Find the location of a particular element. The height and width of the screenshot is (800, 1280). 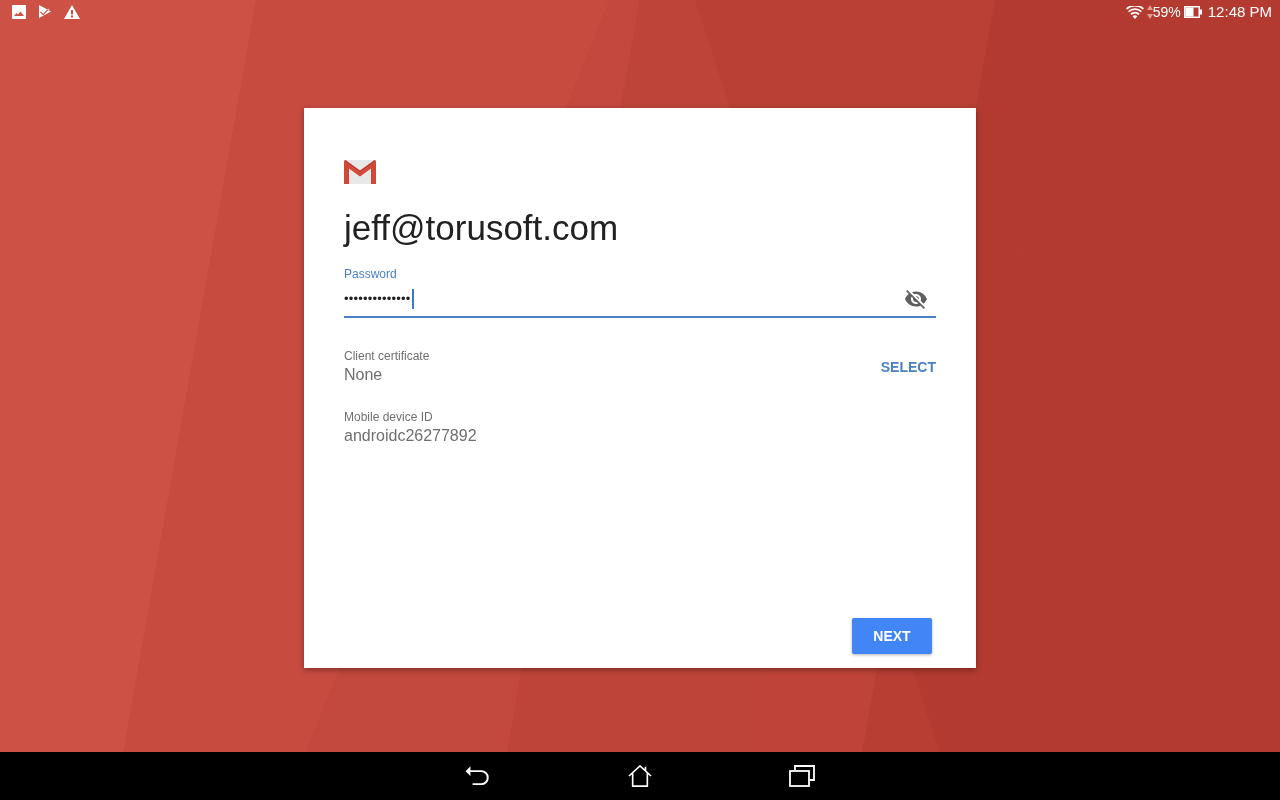

password-field: •••••••••••••• is located at coordinates (640, 300).